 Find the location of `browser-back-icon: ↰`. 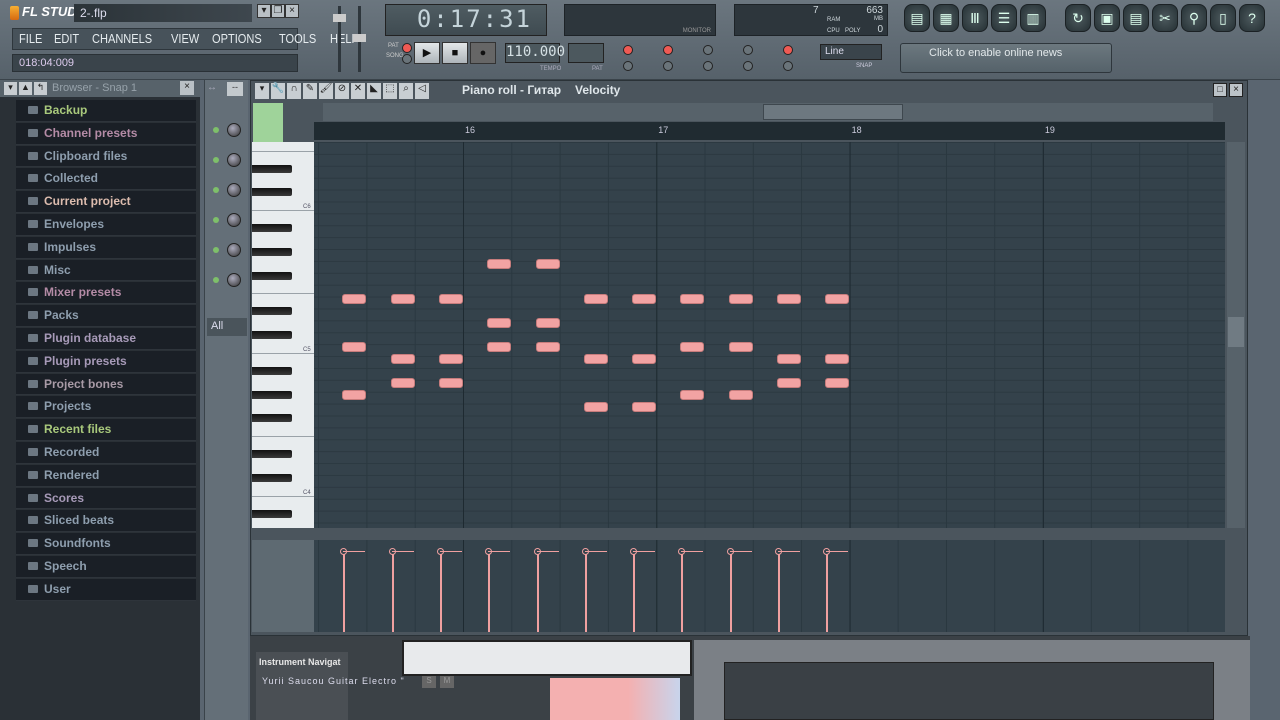

browser-back-icon: ↰ is located at coordinates (40, 88).